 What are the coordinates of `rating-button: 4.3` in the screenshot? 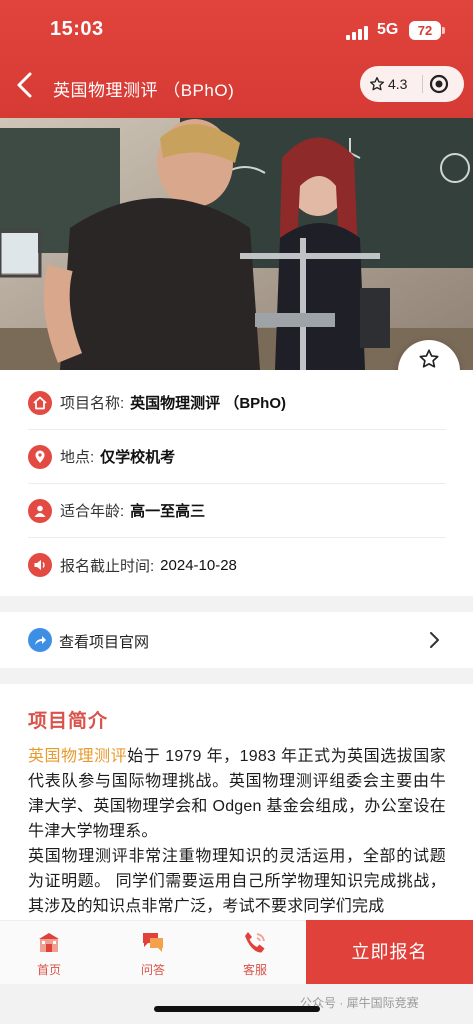 It's located at (388, 84).